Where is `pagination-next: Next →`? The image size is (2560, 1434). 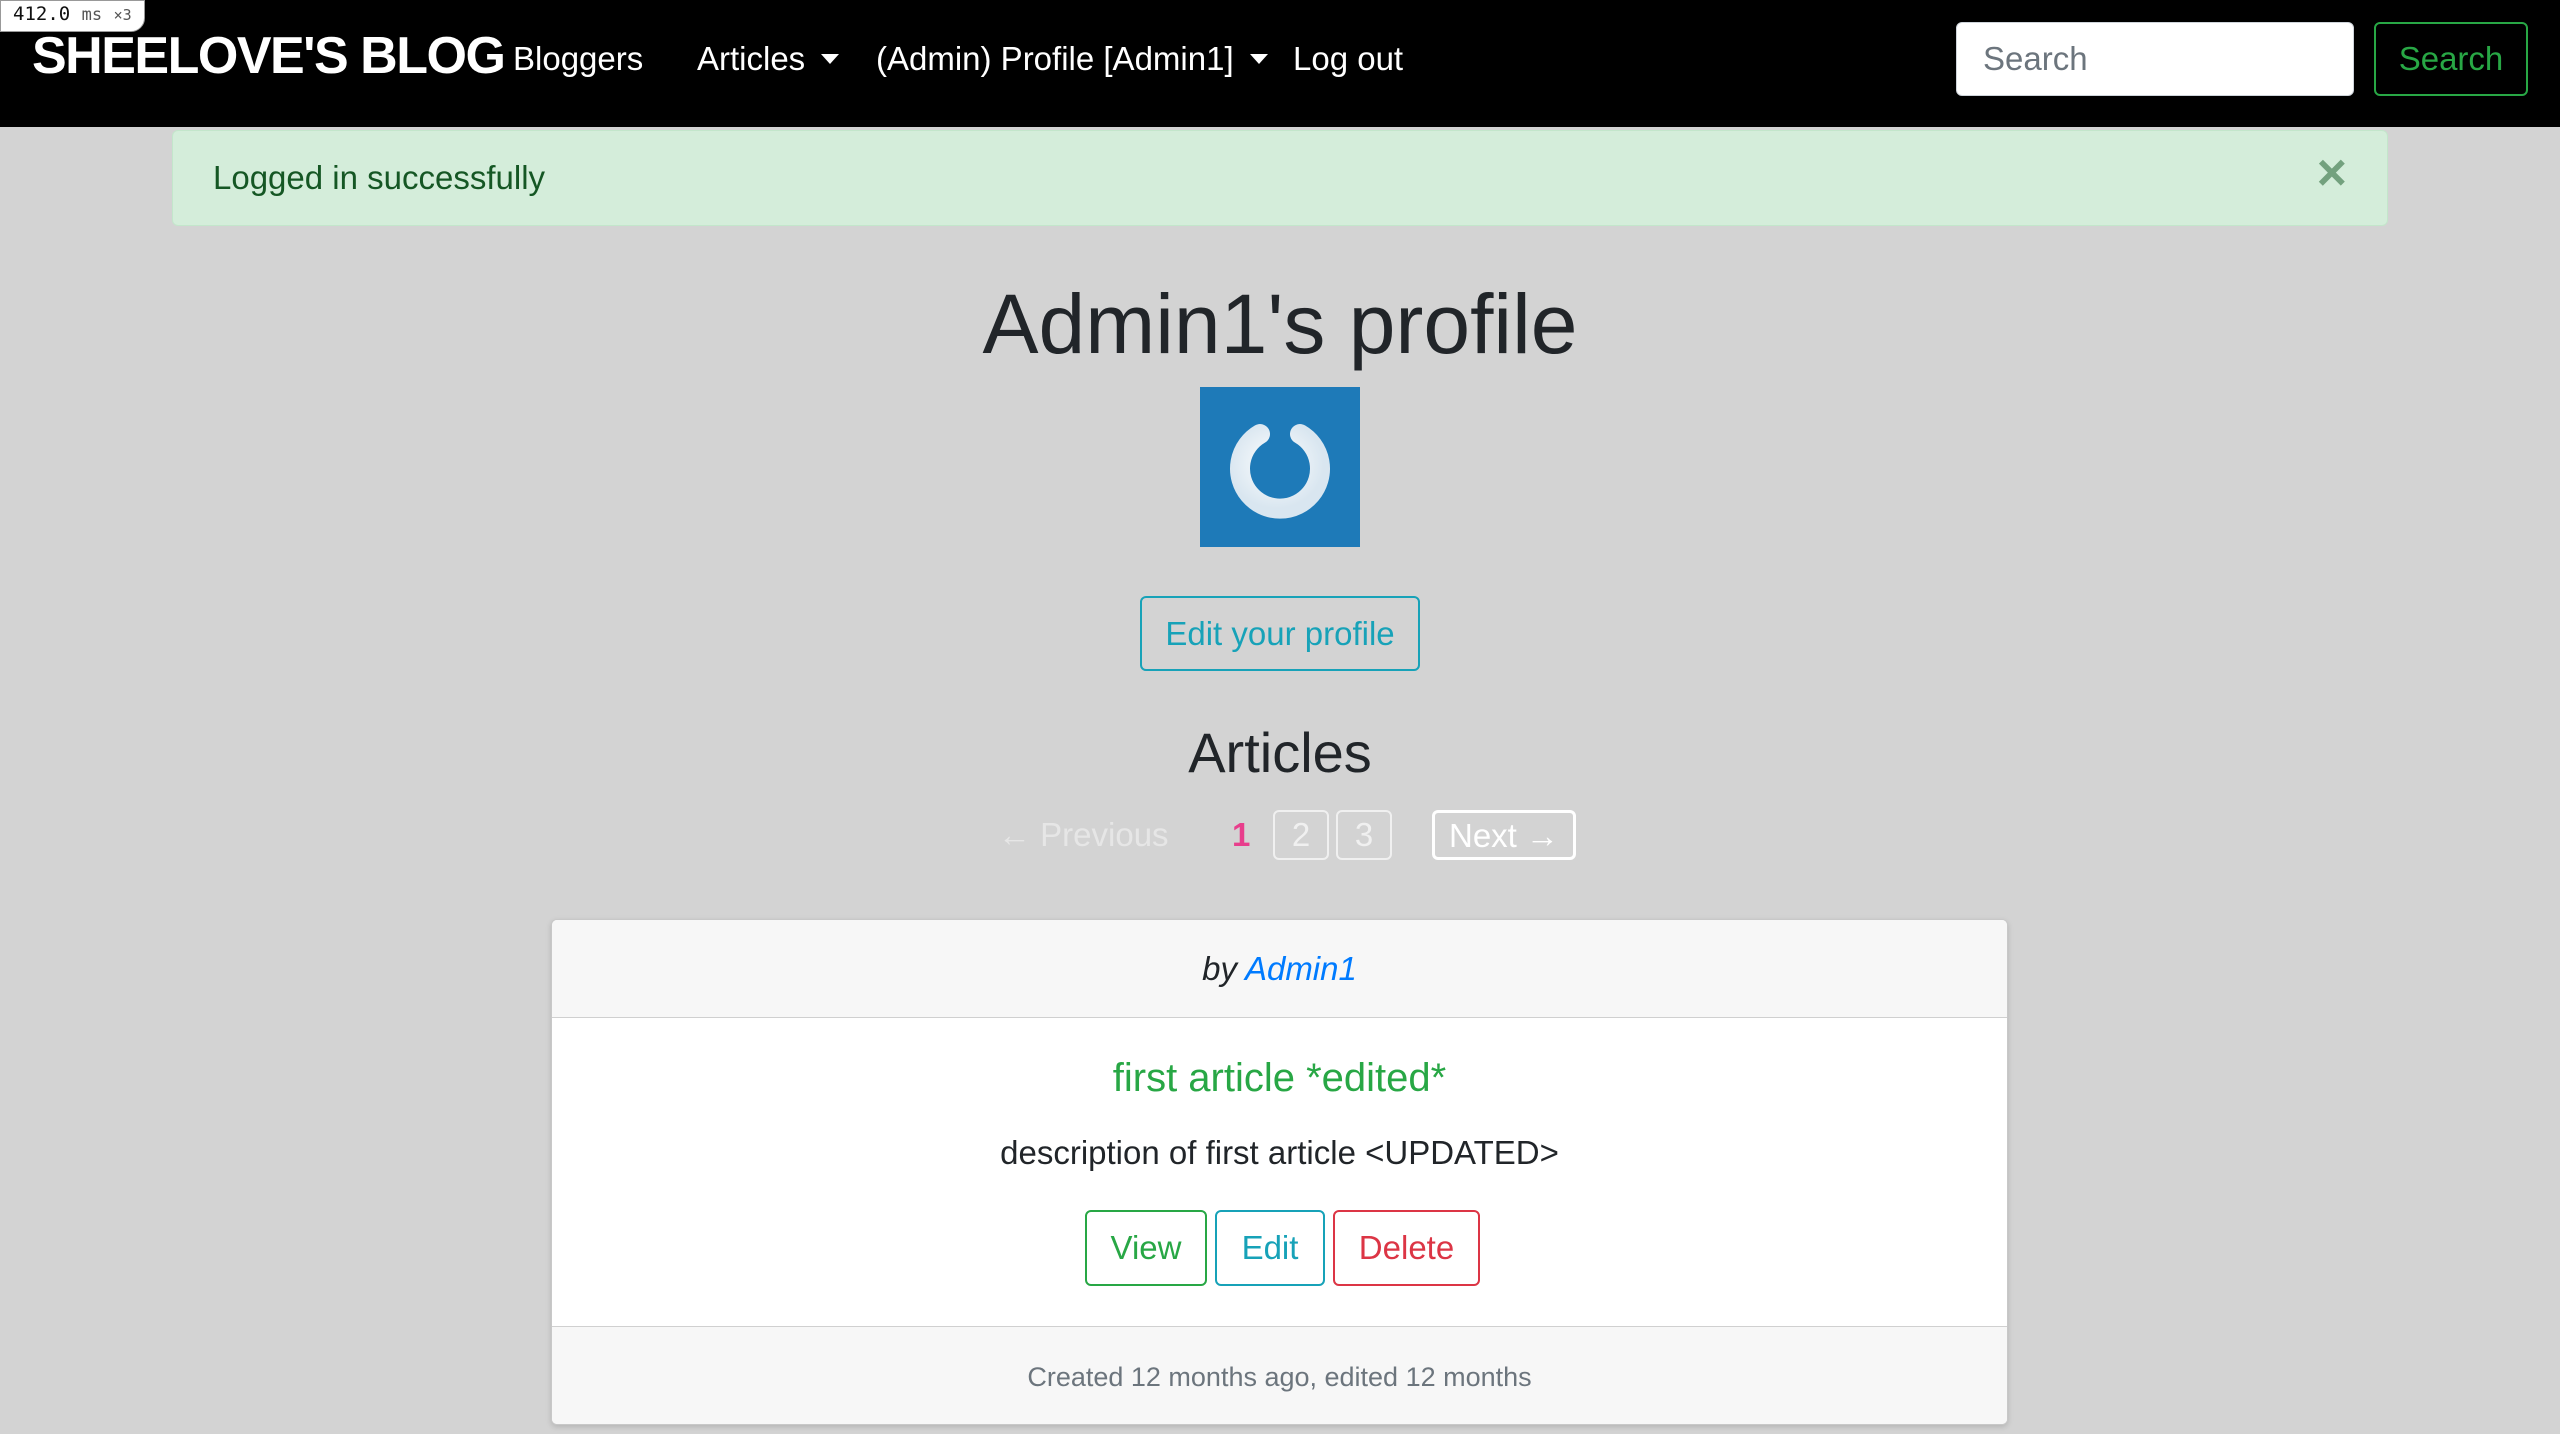 pagination-next: Next → is located at coordinates (1504, 835).